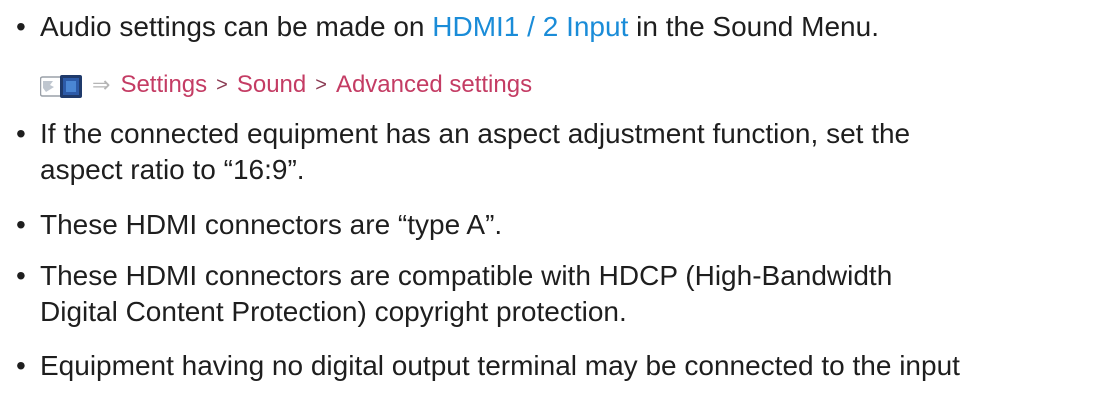 The image size is (1101, 405). What do you see at coordinates (101, 84) in the screenshot?
I see `arrow-right-icon: ⇒` at bounding box center [101, 84].